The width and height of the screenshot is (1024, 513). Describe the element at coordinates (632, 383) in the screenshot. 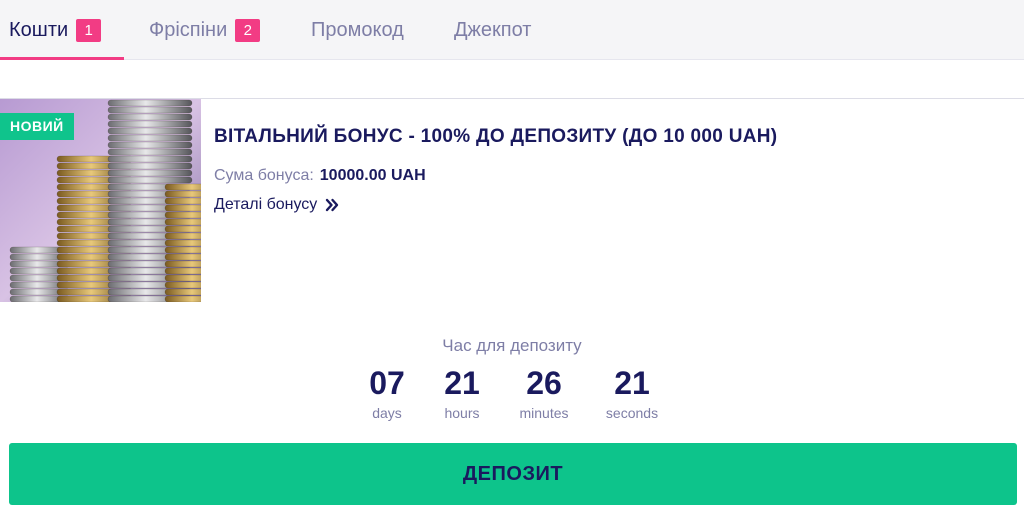

I see `countdown-seconds-value: 21` at that location.